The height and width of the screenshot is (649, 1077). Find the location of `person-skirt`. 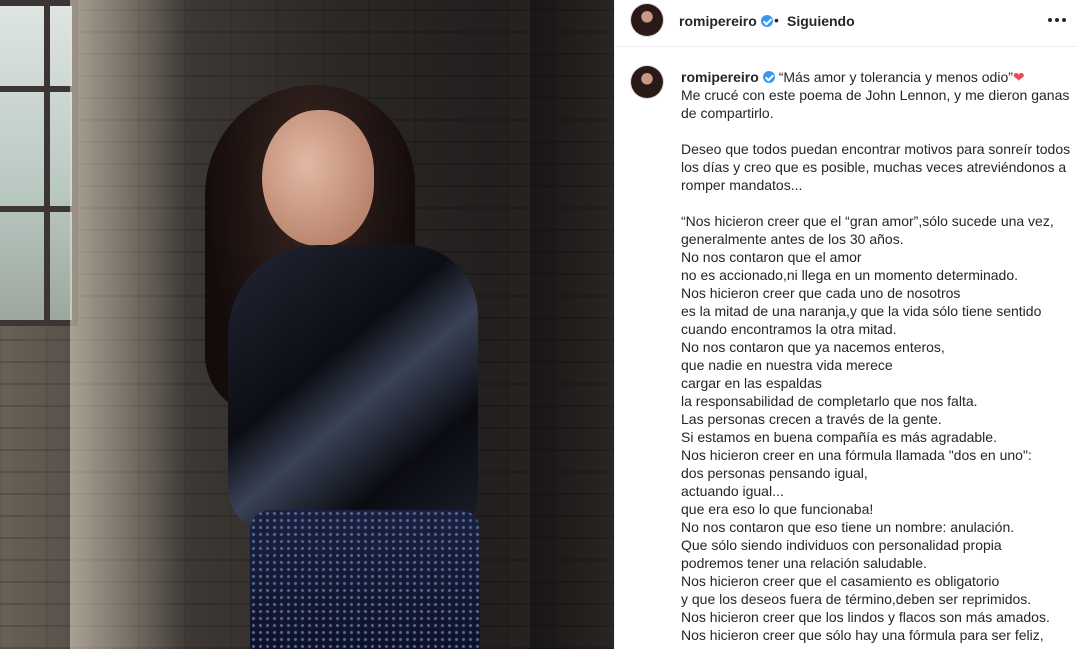

person-skirt is located at coordinates (365, 579).